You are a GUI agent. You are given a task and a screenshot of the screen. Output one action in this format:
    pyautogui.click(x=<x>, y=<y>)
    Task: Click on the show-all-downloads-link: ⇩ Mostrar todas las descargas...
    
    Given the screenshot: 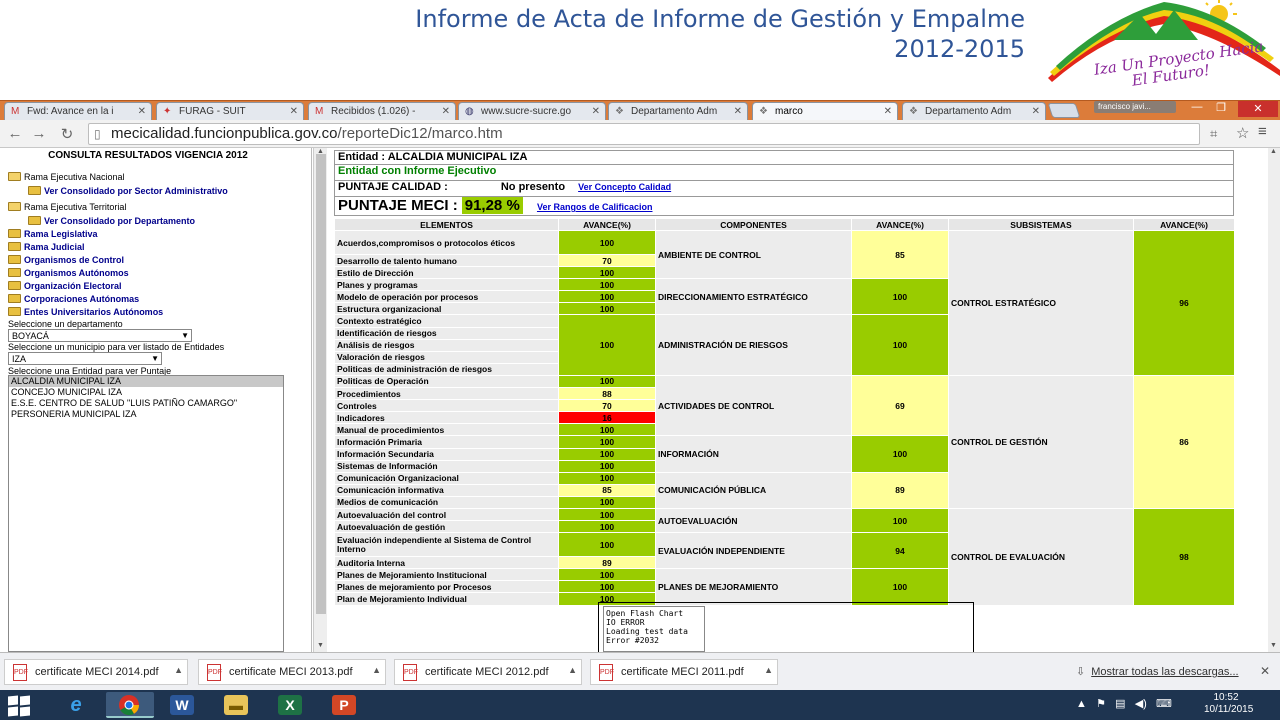 What is the action you would take?
    pyautogui.click(x=1157, y=671)
    